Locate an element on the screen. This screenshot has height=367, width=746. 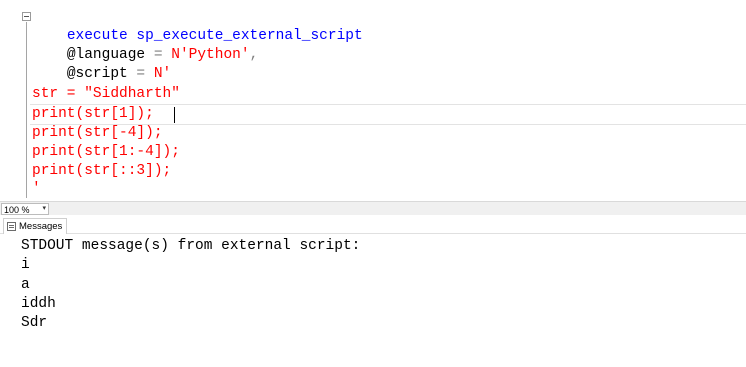
output-line: Sdr is located at coordinates (34, 323).